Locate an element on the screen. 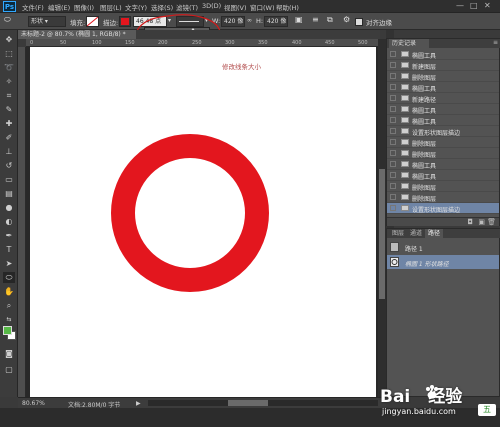 Image resolution: width=500 pixels, height=427 pixels. fill-swatch is located at coordinates (92, 21).